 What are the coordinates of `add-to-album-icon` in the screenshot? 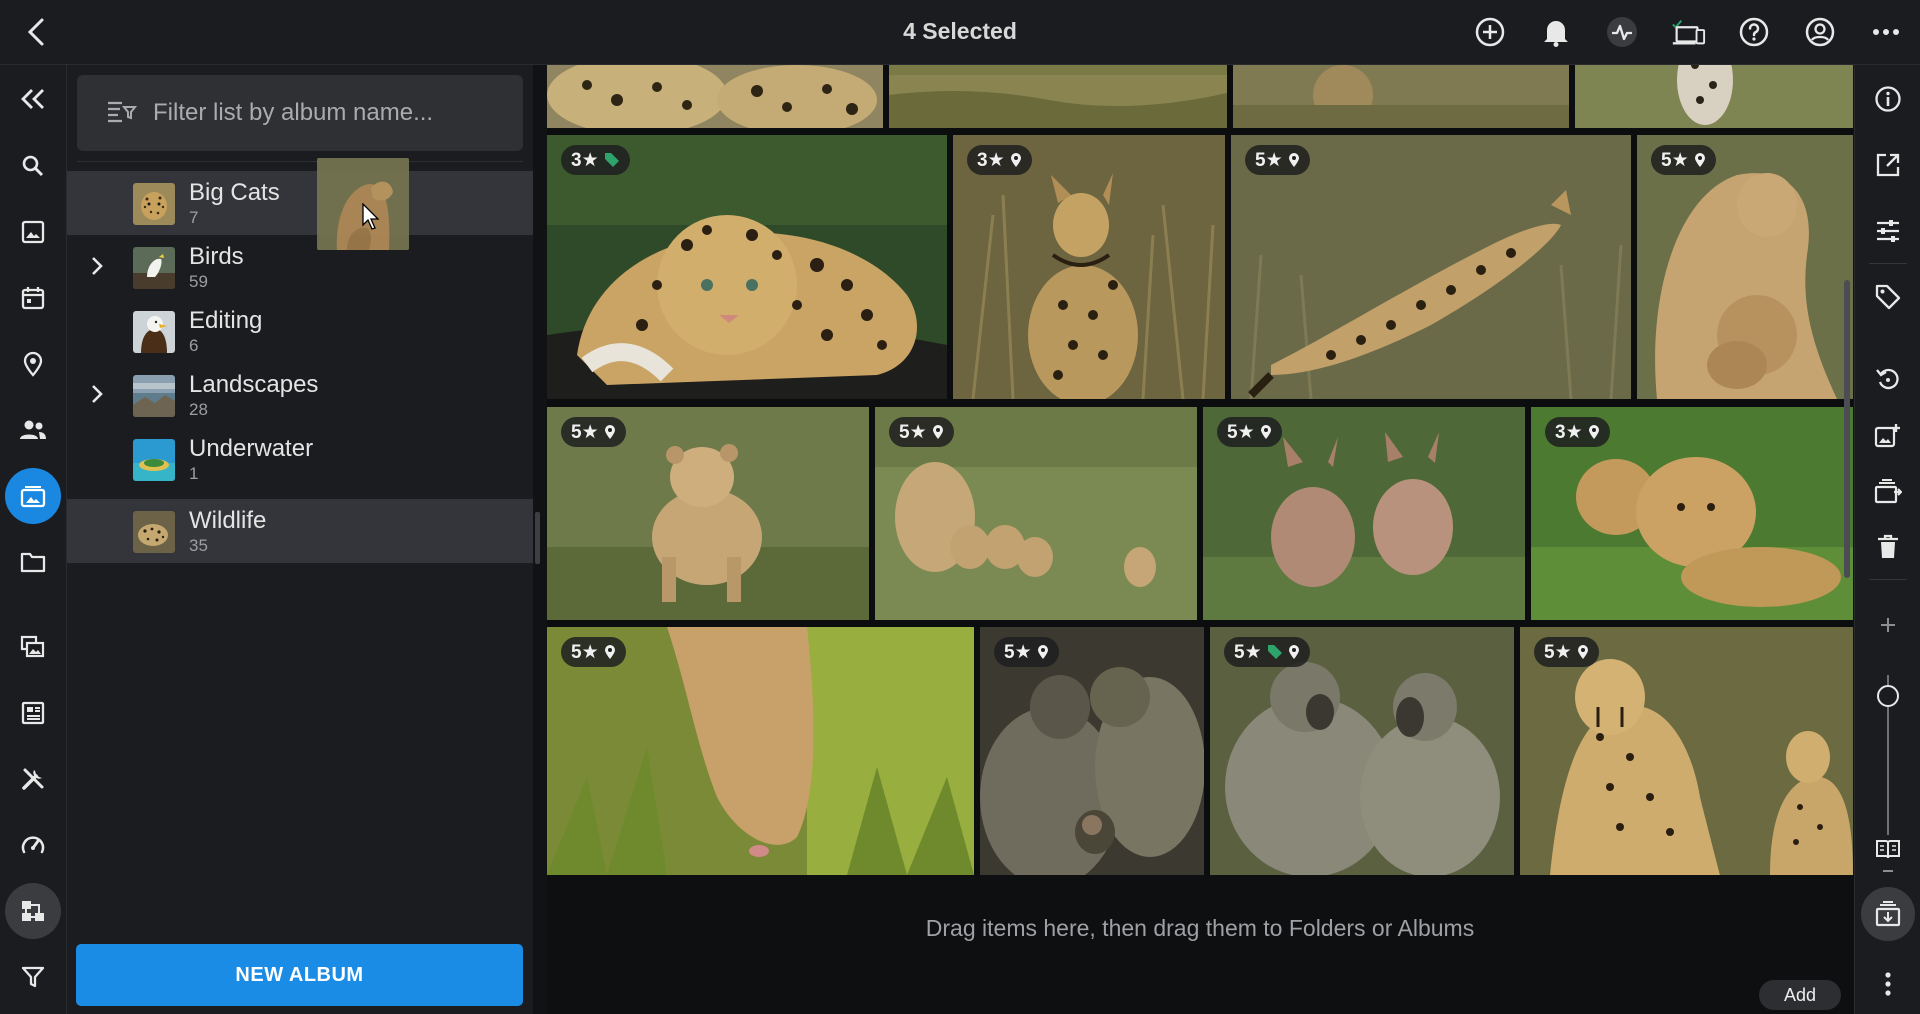 It's located at (1887, 436).